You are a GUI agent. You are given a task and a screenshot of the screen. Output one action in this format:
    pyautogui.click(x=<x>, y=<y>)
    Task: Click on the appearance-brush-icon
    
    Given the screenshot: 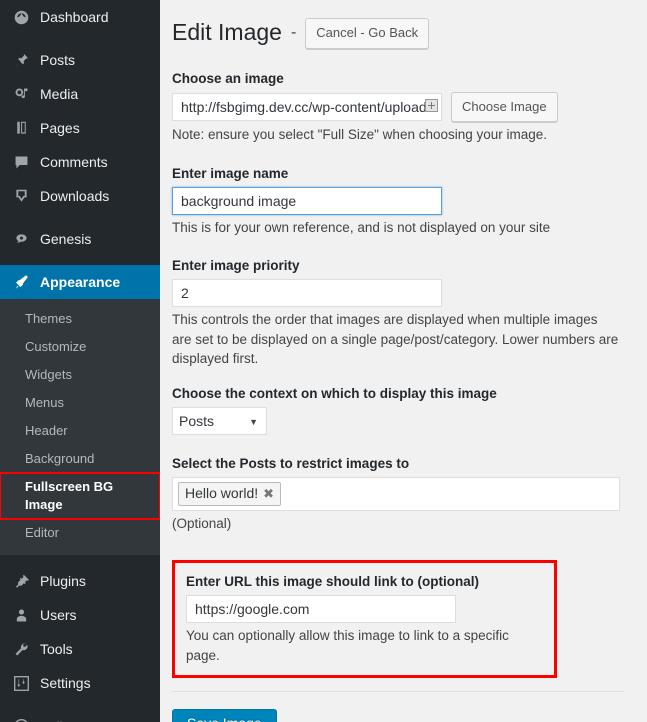 What is the action you would take?
    pyautogui.click(x=21, y=282)
    